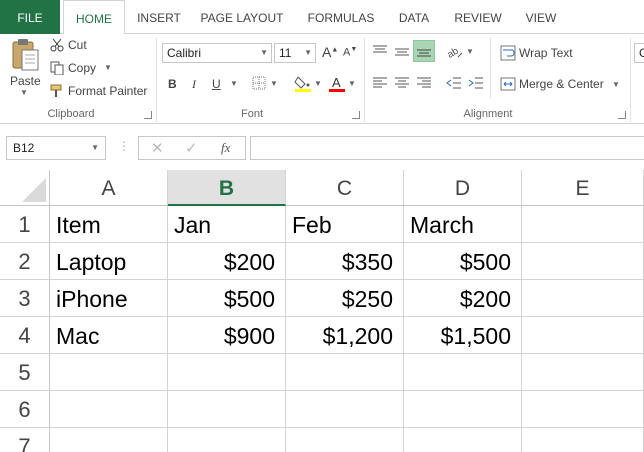 The width and height of the screenshot is (644, 452). I want to click on column-header-a: A, so click(109, 188).